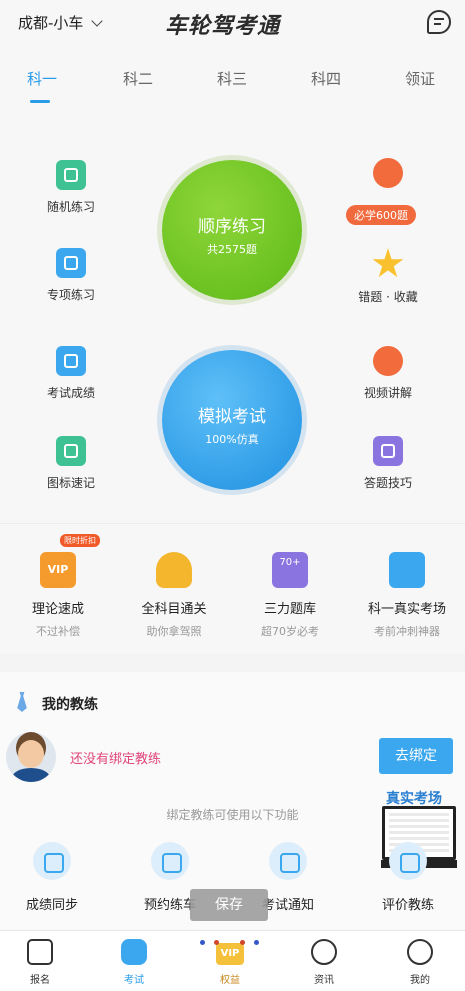  Describe the element at coordinates (58, 570) in the screenshot. I see `vip-icon: VIP` at that location.